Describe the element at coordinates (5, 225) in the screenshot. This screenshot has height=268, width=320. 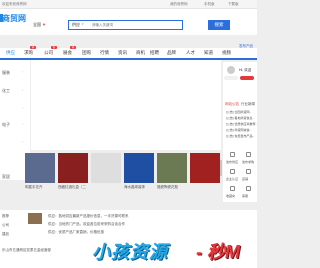
I see `section-label: 公司` at that location.